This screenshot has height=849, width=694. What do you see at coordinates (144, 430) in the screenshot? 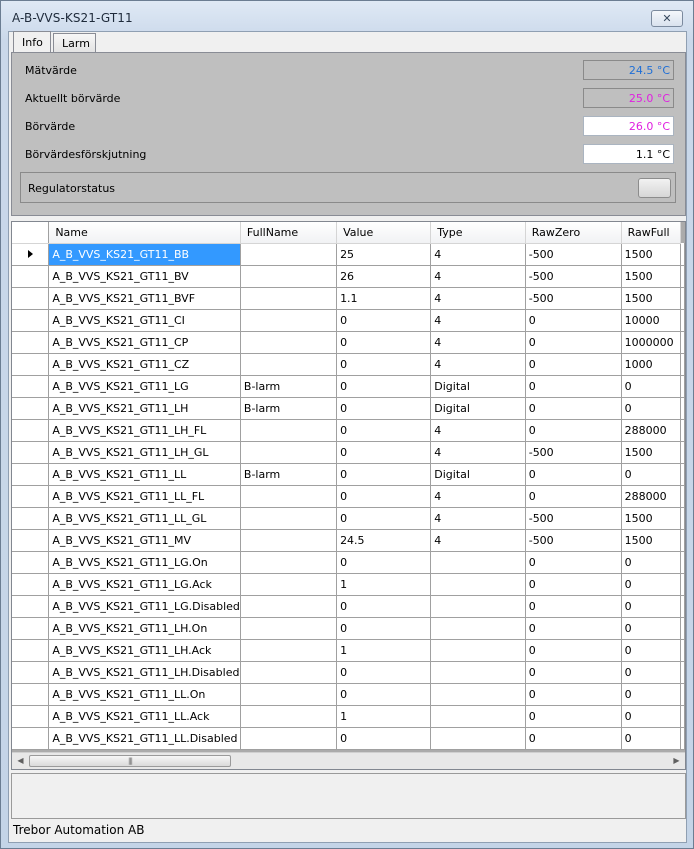
I see `cell-name: A_B_VVS_KS21_GT11_LH_FL` at bounding box center [144, 430].